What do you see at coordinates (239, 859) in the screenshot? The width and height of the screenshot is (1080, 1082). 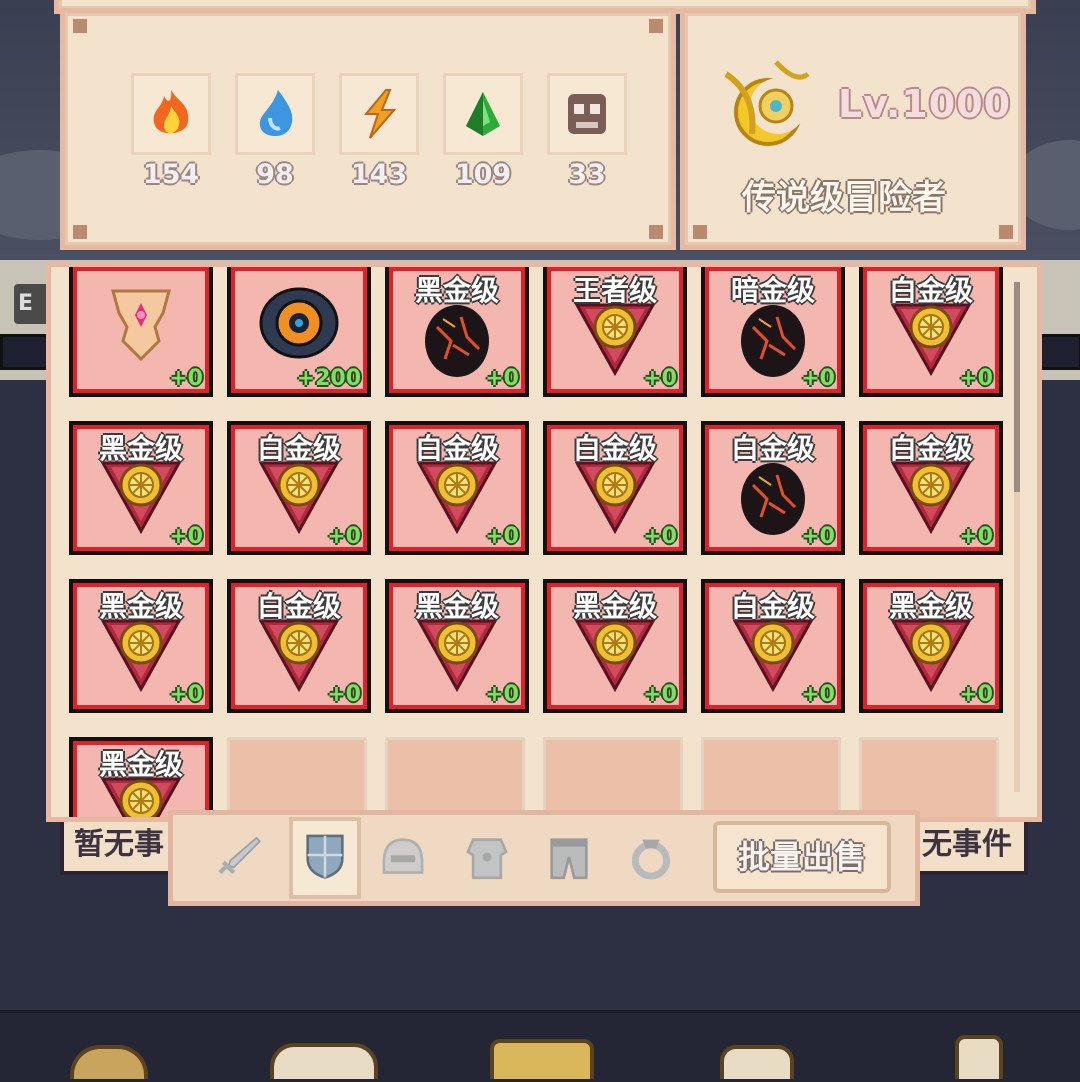 I see `sword-icon` at bounding box center [239, 859].